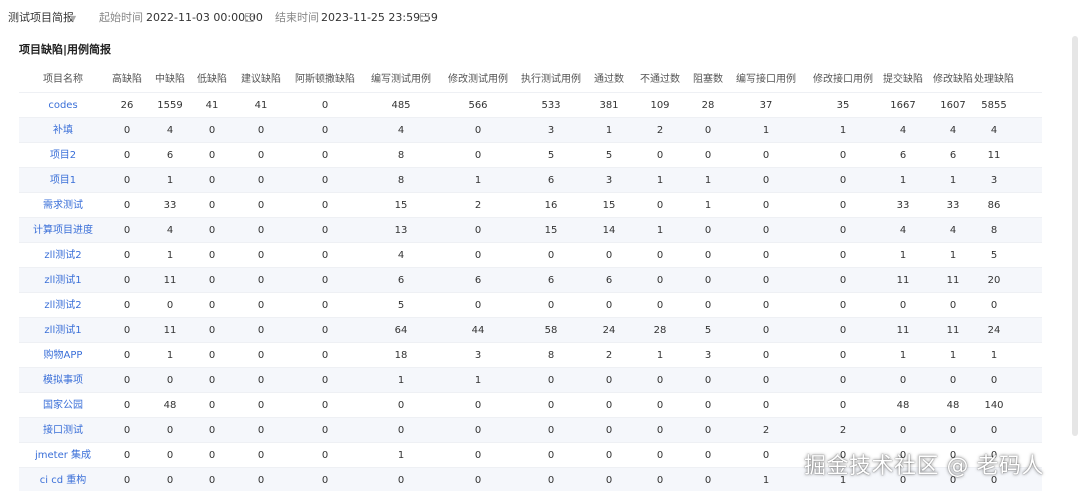 This screenshot has width=1080, height=491. I want to click on cell-modified-defects: 33, so click(953, 205).